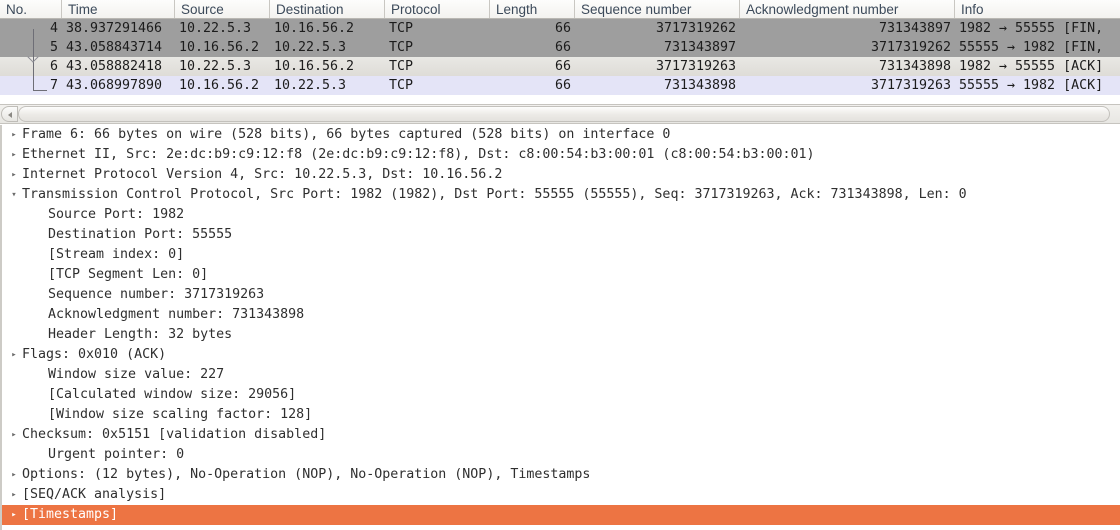 The width and height of the screenshot is (1120, 530). I want to click on packet-list-hscrollbar, so click(560, 114).